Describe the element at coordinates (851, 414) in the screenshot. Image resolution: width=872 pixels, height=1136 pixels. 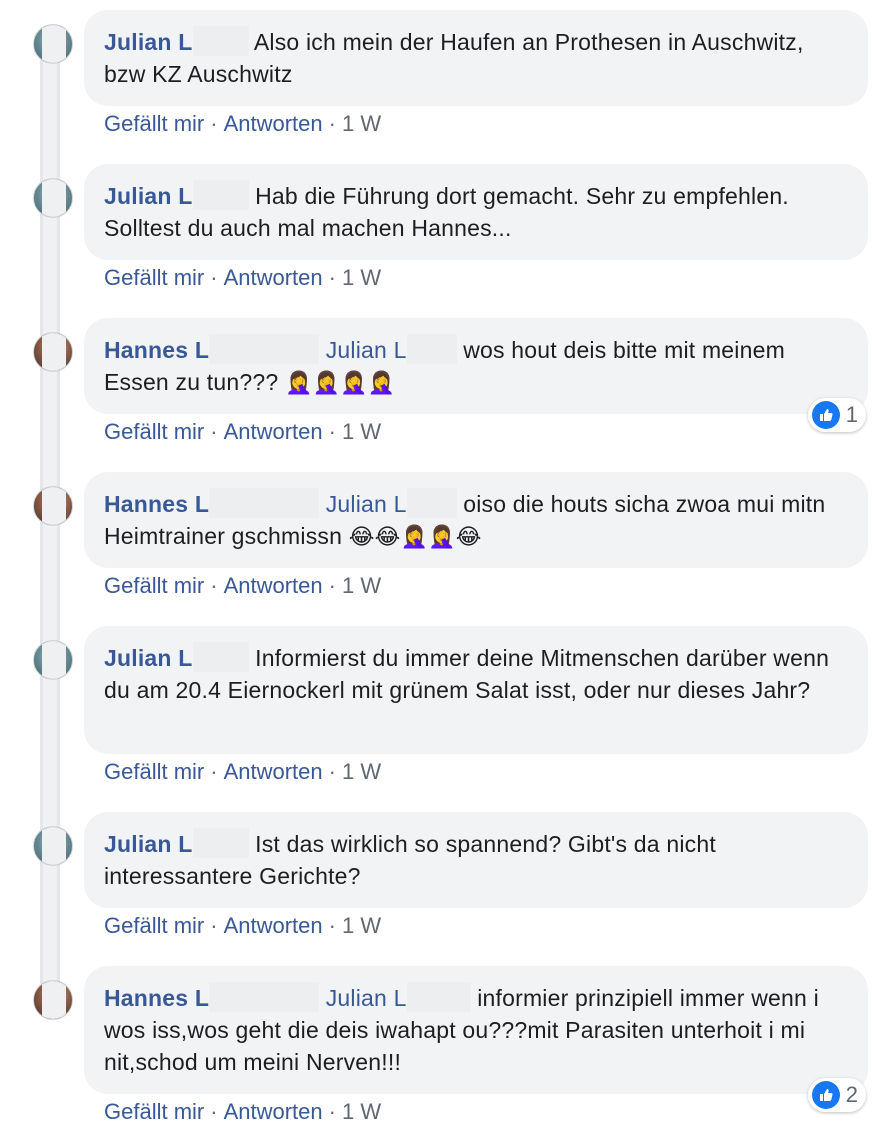
I see `reaction-number: 1` at that location.